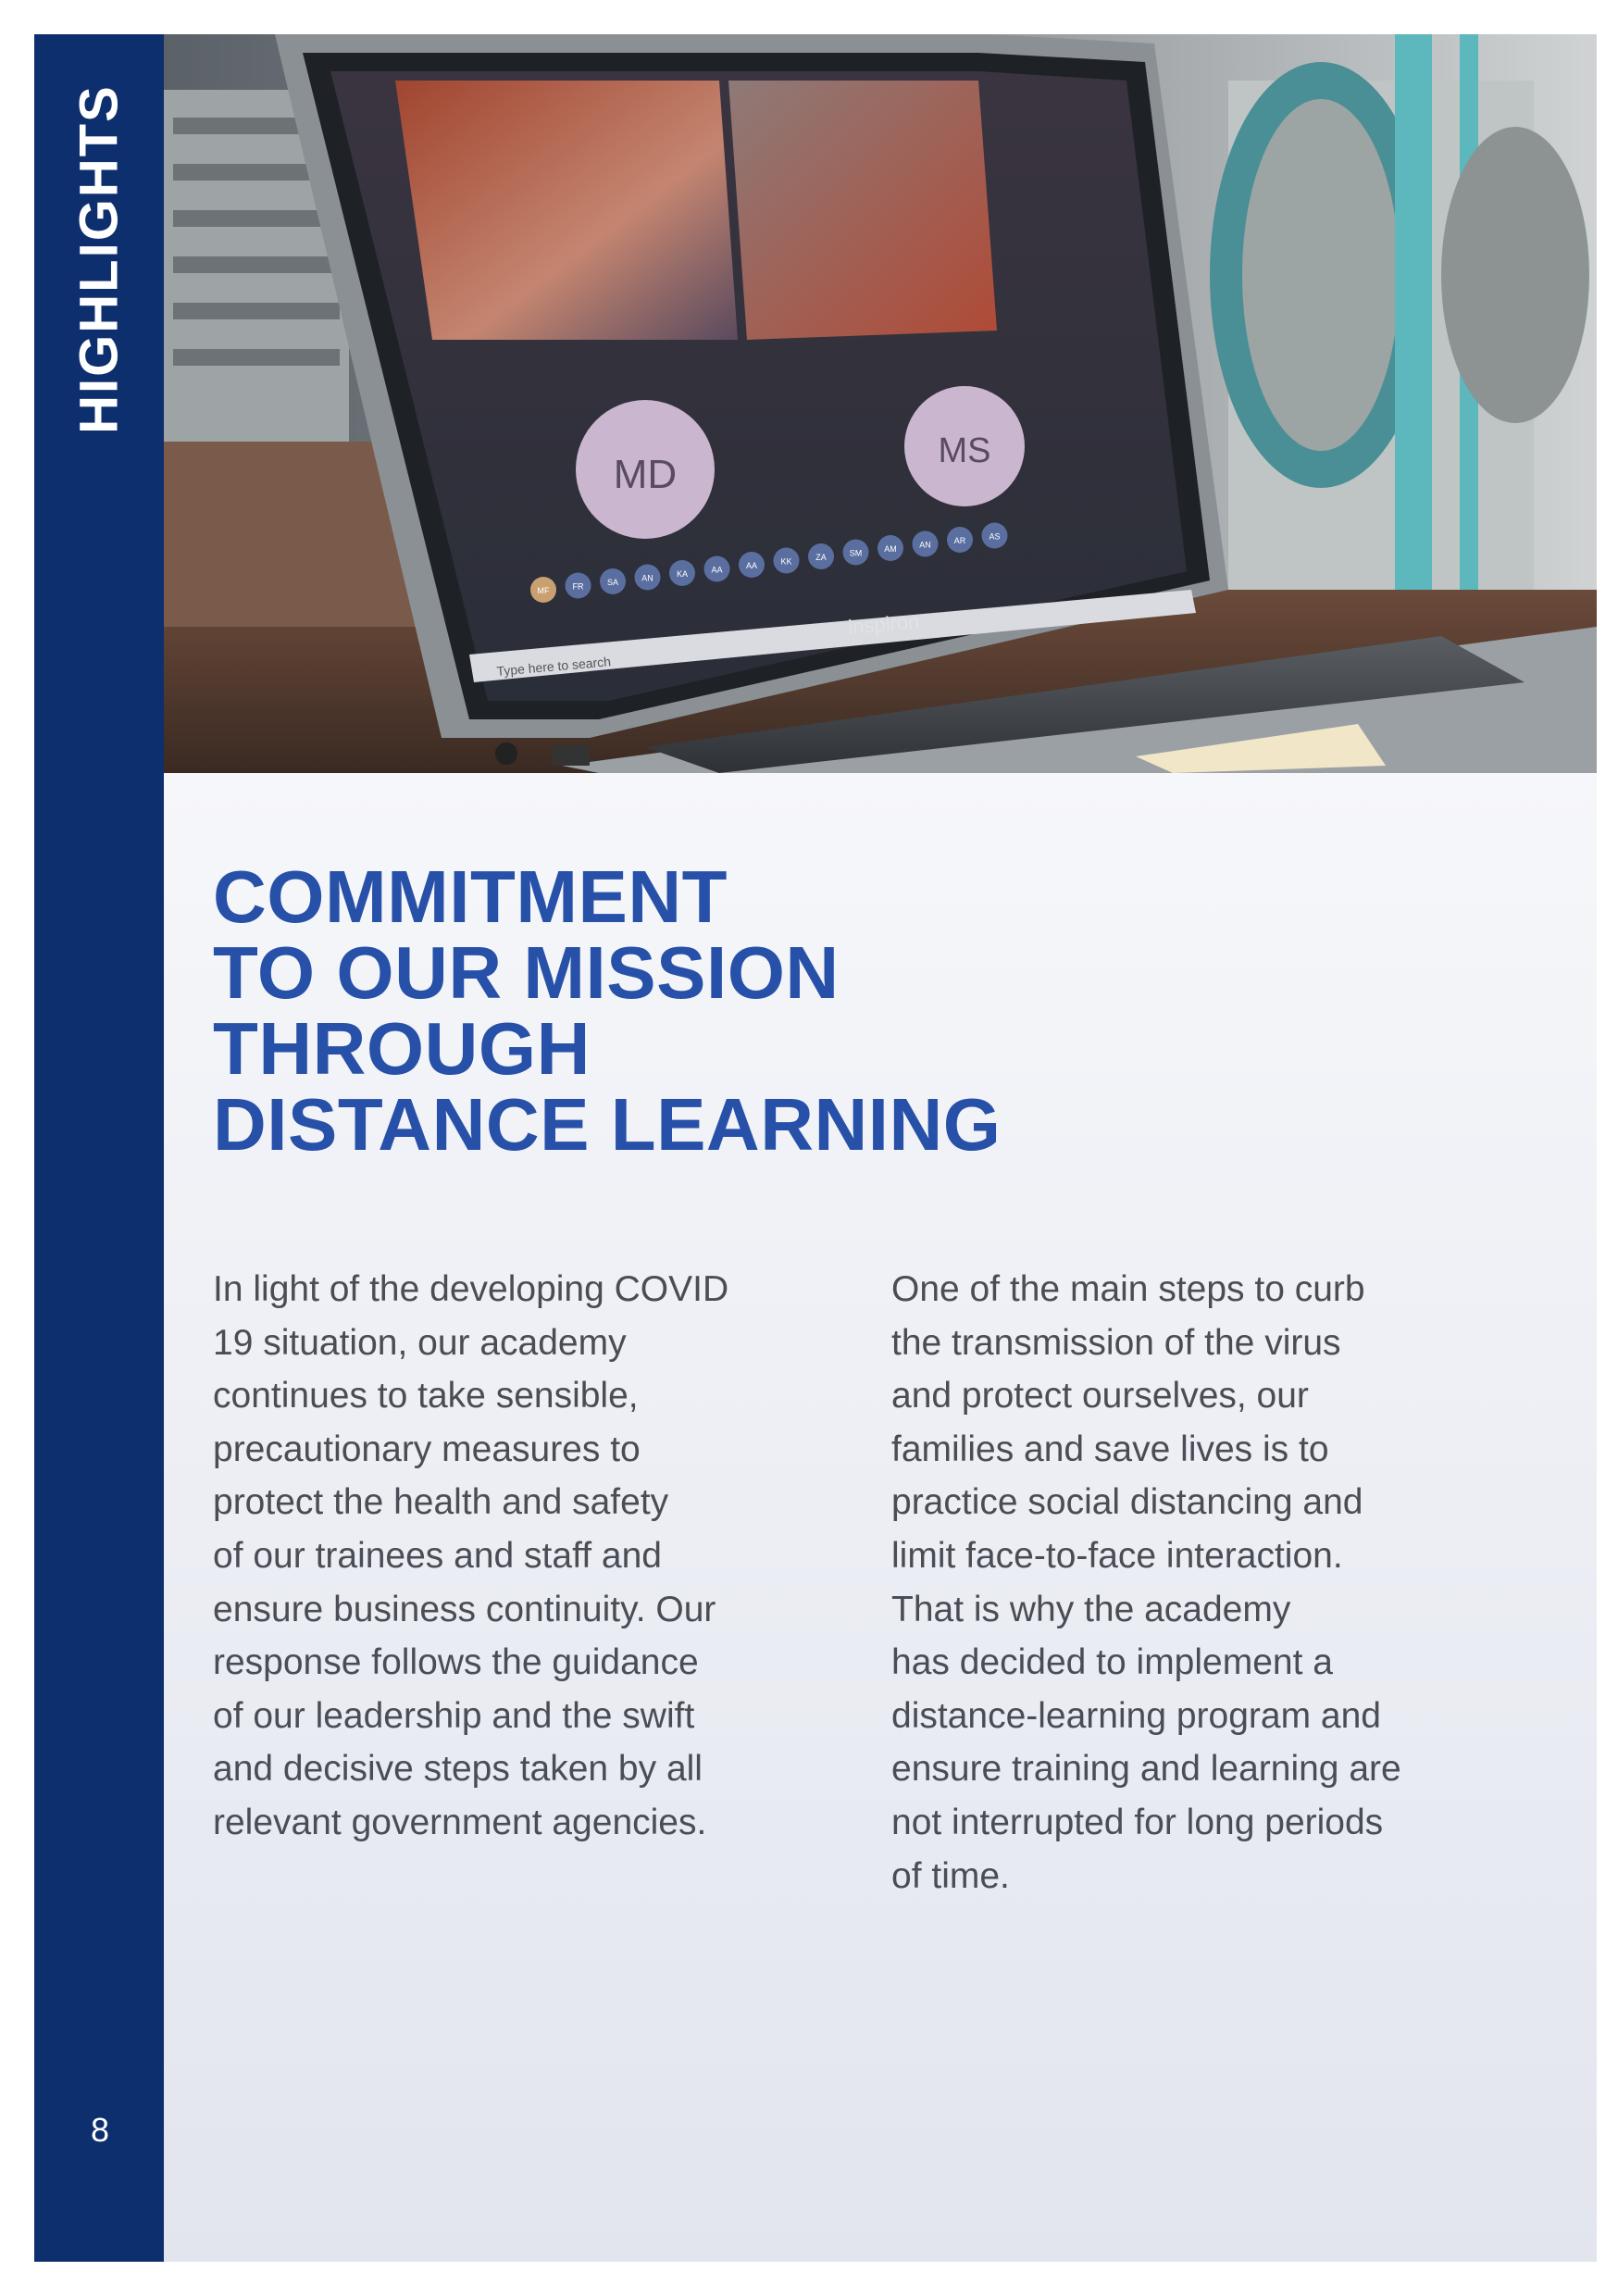  What do you see at coordinates (420, 1342) in the screenshot?
I see `body-line: 19 situation, our academy` at bounding box center [420, 1342].